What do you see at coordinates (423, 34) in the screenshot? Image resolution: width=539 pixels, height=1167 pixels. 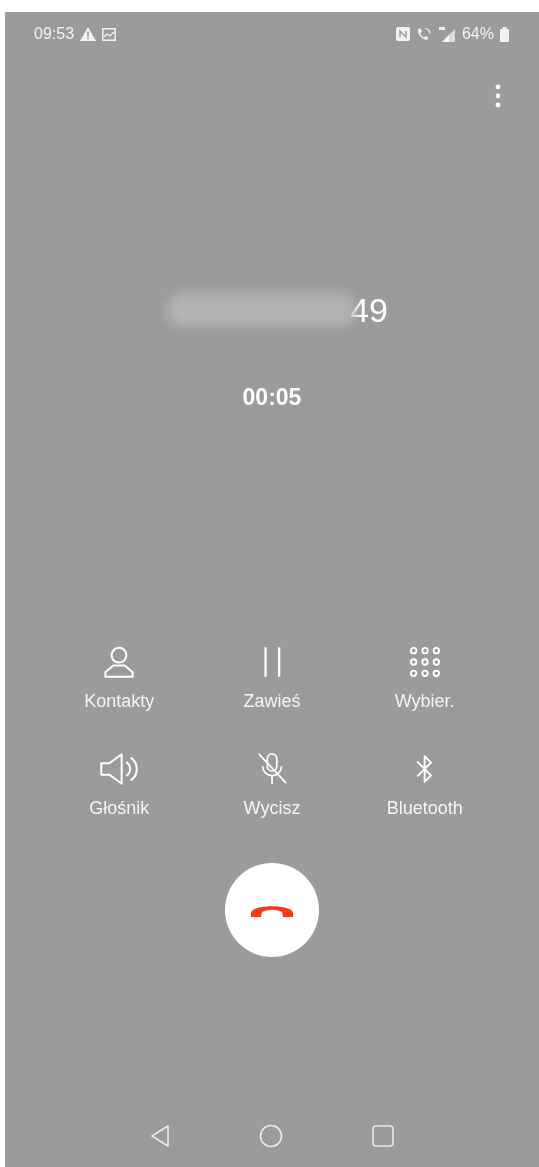 I see `phone-call-icon` at bounding box center [423, 34].